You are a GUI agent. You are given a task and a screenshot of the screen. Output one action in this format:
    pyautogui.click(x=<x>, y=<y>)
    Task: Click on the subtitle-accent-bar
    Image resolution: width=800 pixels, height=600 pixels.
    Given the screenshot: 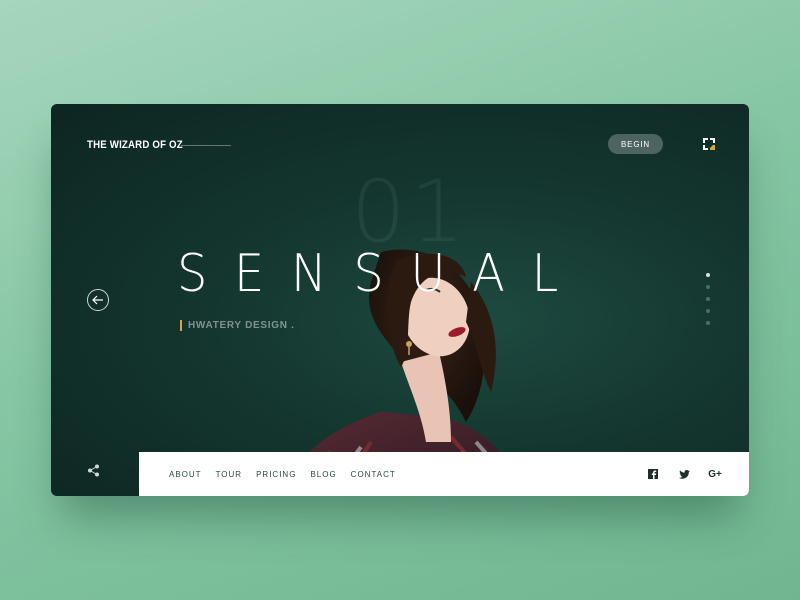 What is the action you would take?
    pyautogui.click(x=181, y=325)
    